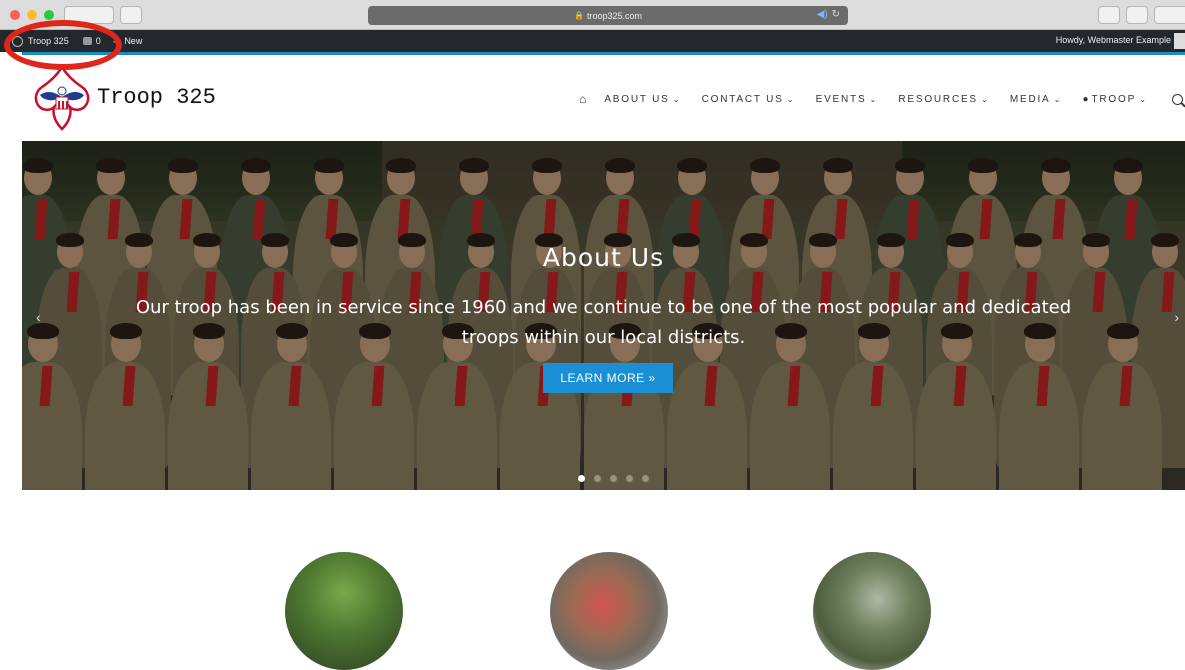  I want to click on admin-new-label: New, so click(133, 41).